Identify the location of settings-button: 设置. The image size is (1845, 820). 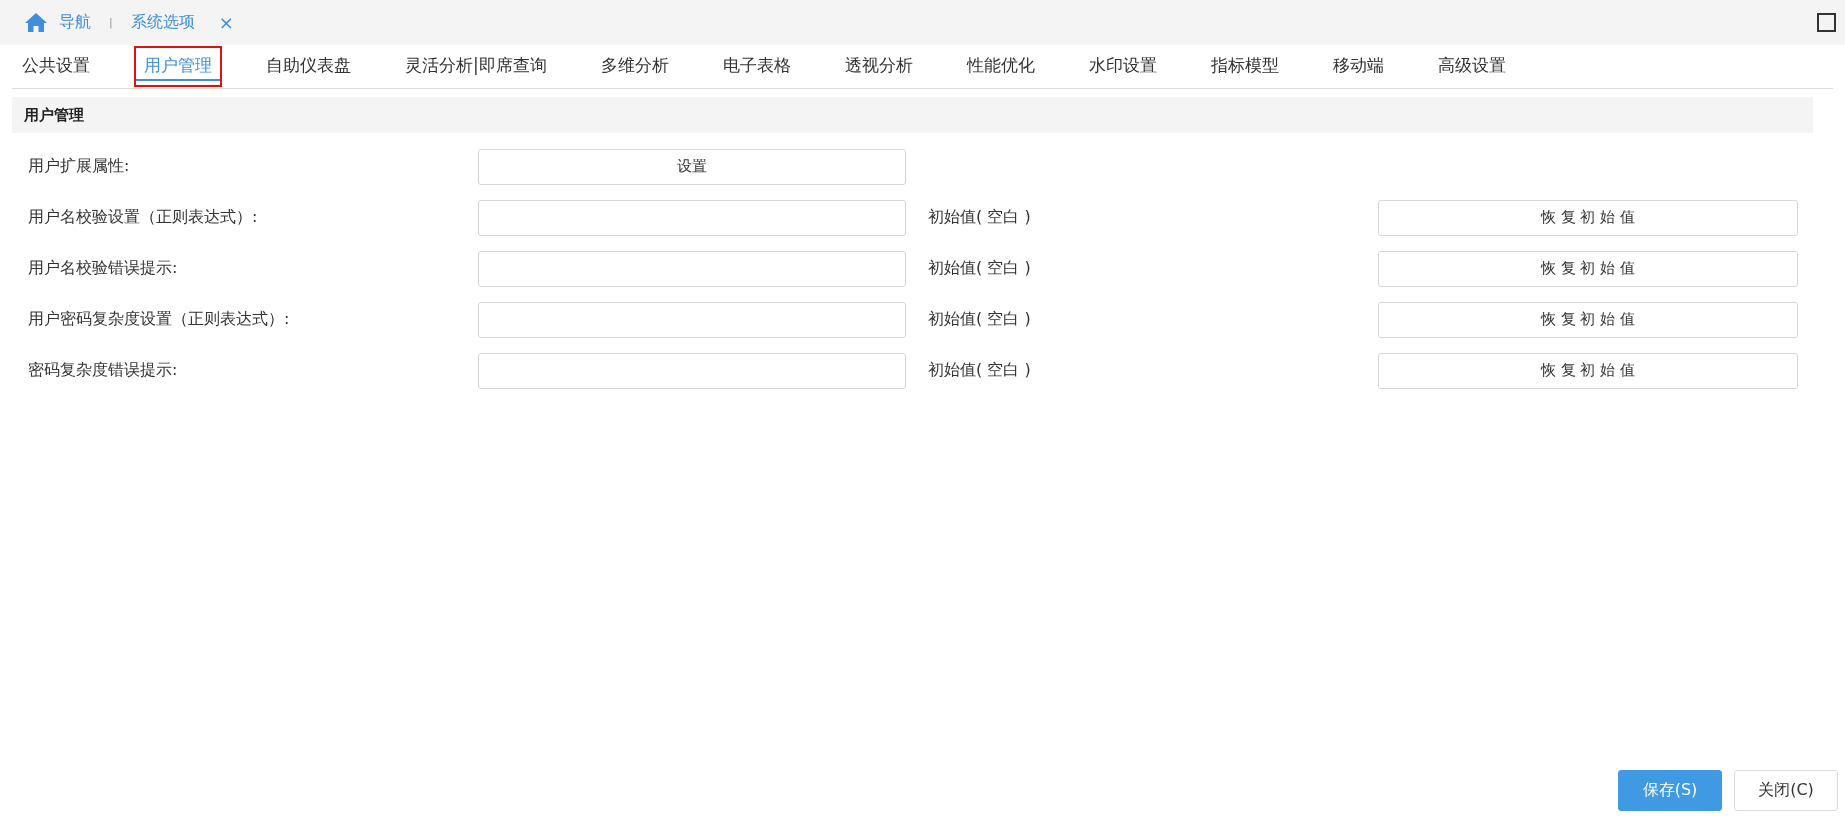
(692, 166).